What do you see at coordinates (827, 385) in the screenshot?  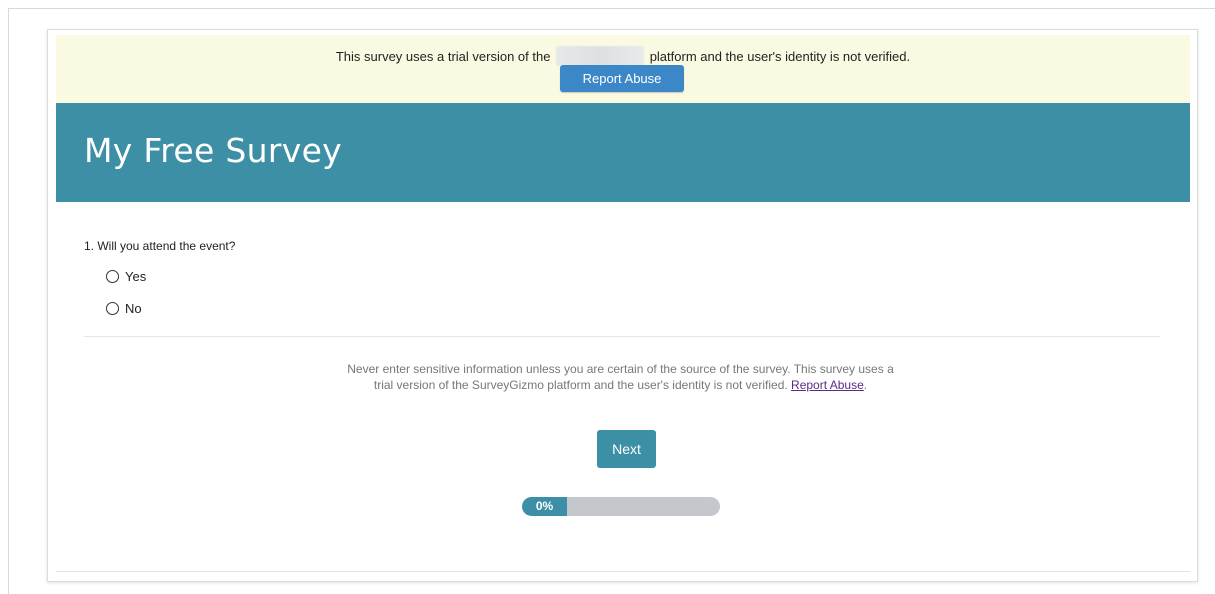 I see `report-abuse-link: Report Abuse` at bounding box center [827, 385].